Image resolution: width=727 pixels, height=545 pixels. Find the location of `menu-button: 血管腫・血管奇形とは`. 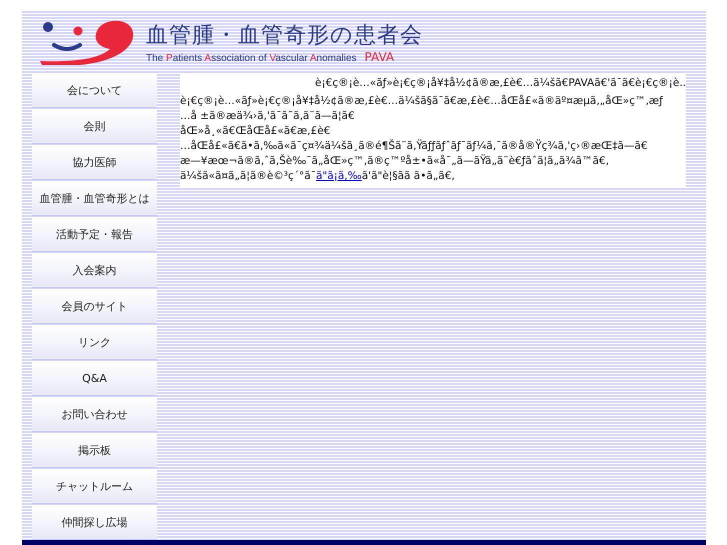

menu-button: 血管腫・血管奇形とは is located at coordinates (94, 199).